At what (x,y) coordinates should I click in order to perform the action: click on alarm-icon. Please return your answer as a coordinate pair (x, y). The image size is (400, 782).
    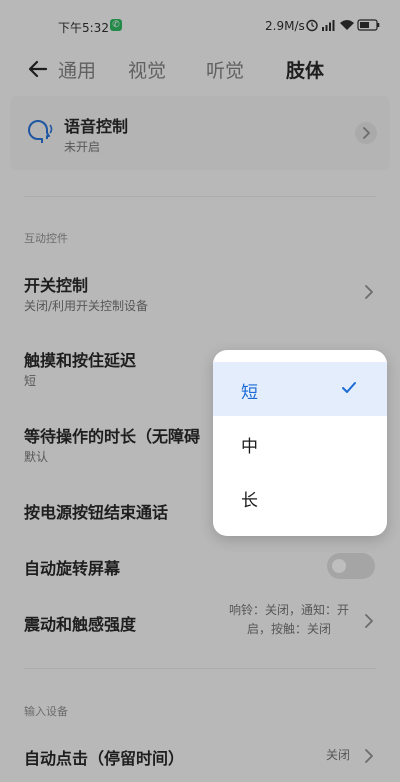
    Looking at the image, I should click on (312, 25).